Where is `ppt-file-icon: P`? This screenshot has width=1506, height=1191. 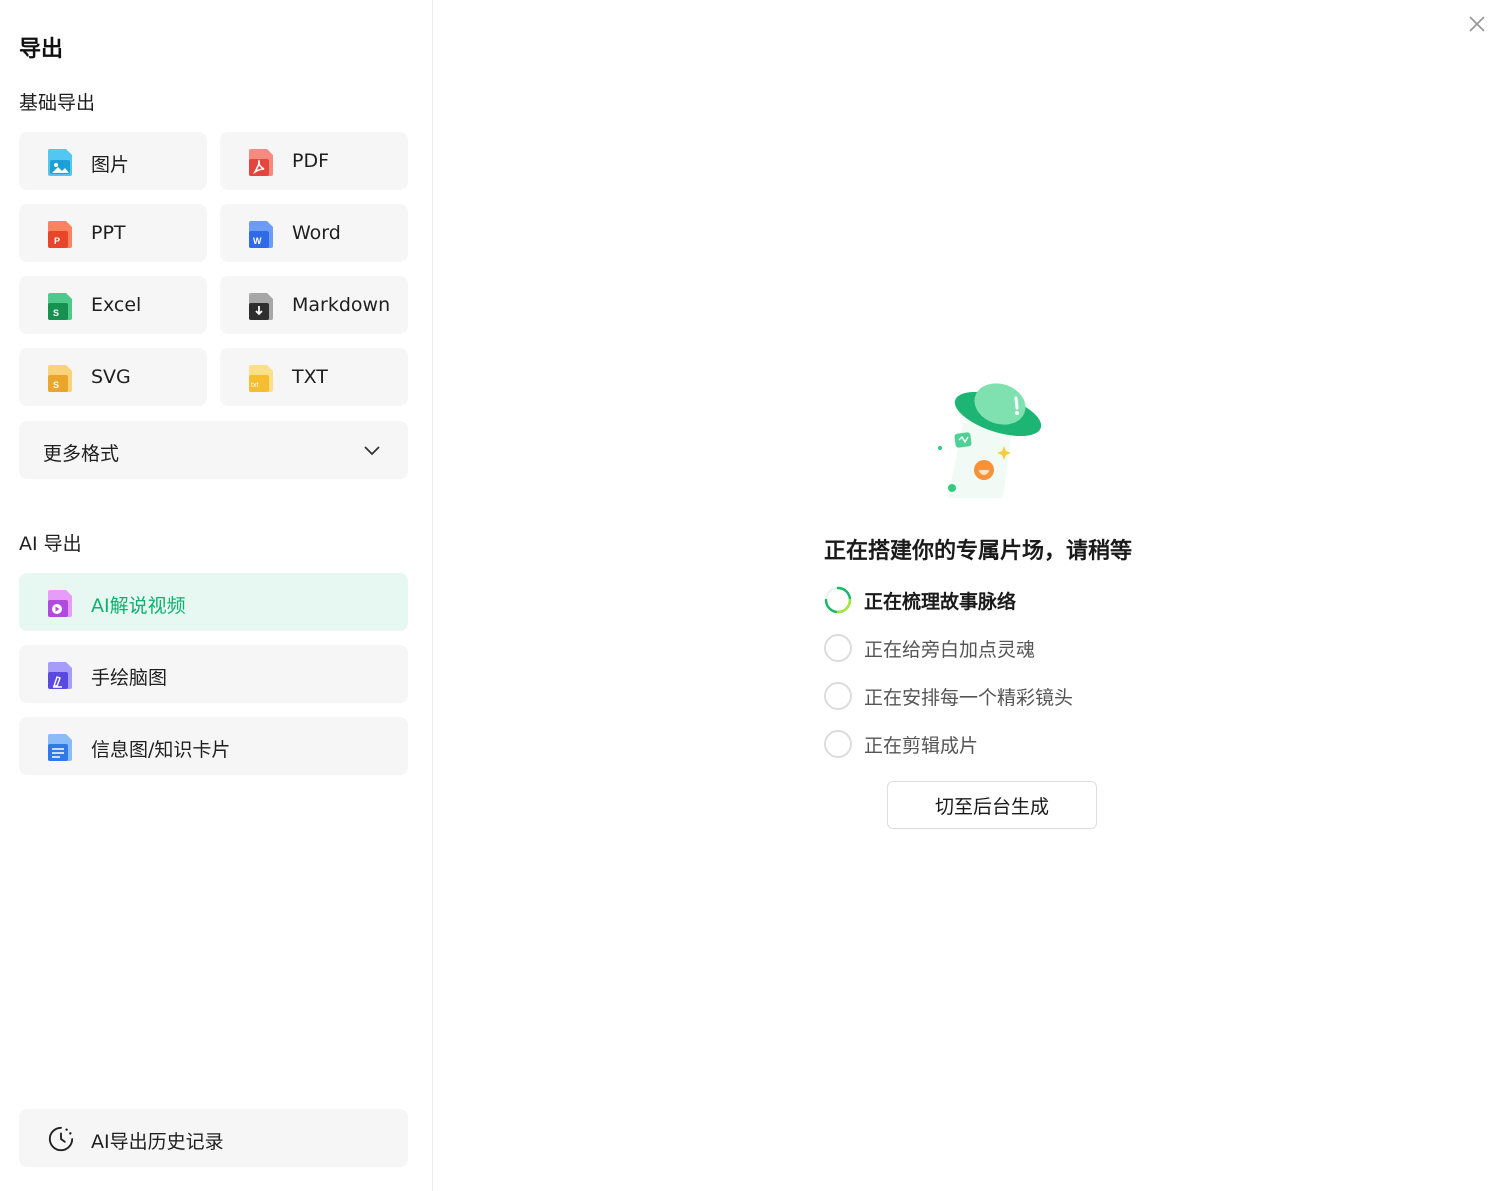 ppt-file-icon: P is located at coordinates (60, 234).